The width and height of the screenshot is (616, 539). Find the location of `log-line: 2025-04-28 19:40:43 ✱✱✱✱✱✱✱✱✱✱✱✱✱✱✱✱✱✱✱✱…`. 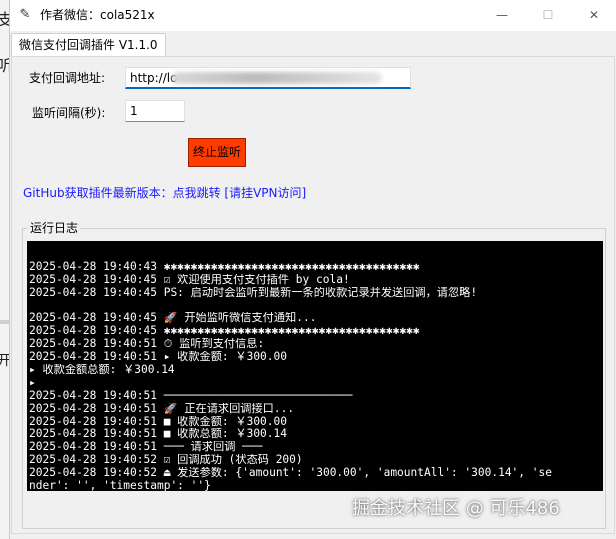

log-line: 2025-04-28 19:40:43 ✱✱✱✱✱✱✱✱✱✱✱✱✱✱✱✱✱✱✱✱… is located at coordinates (224, 266).